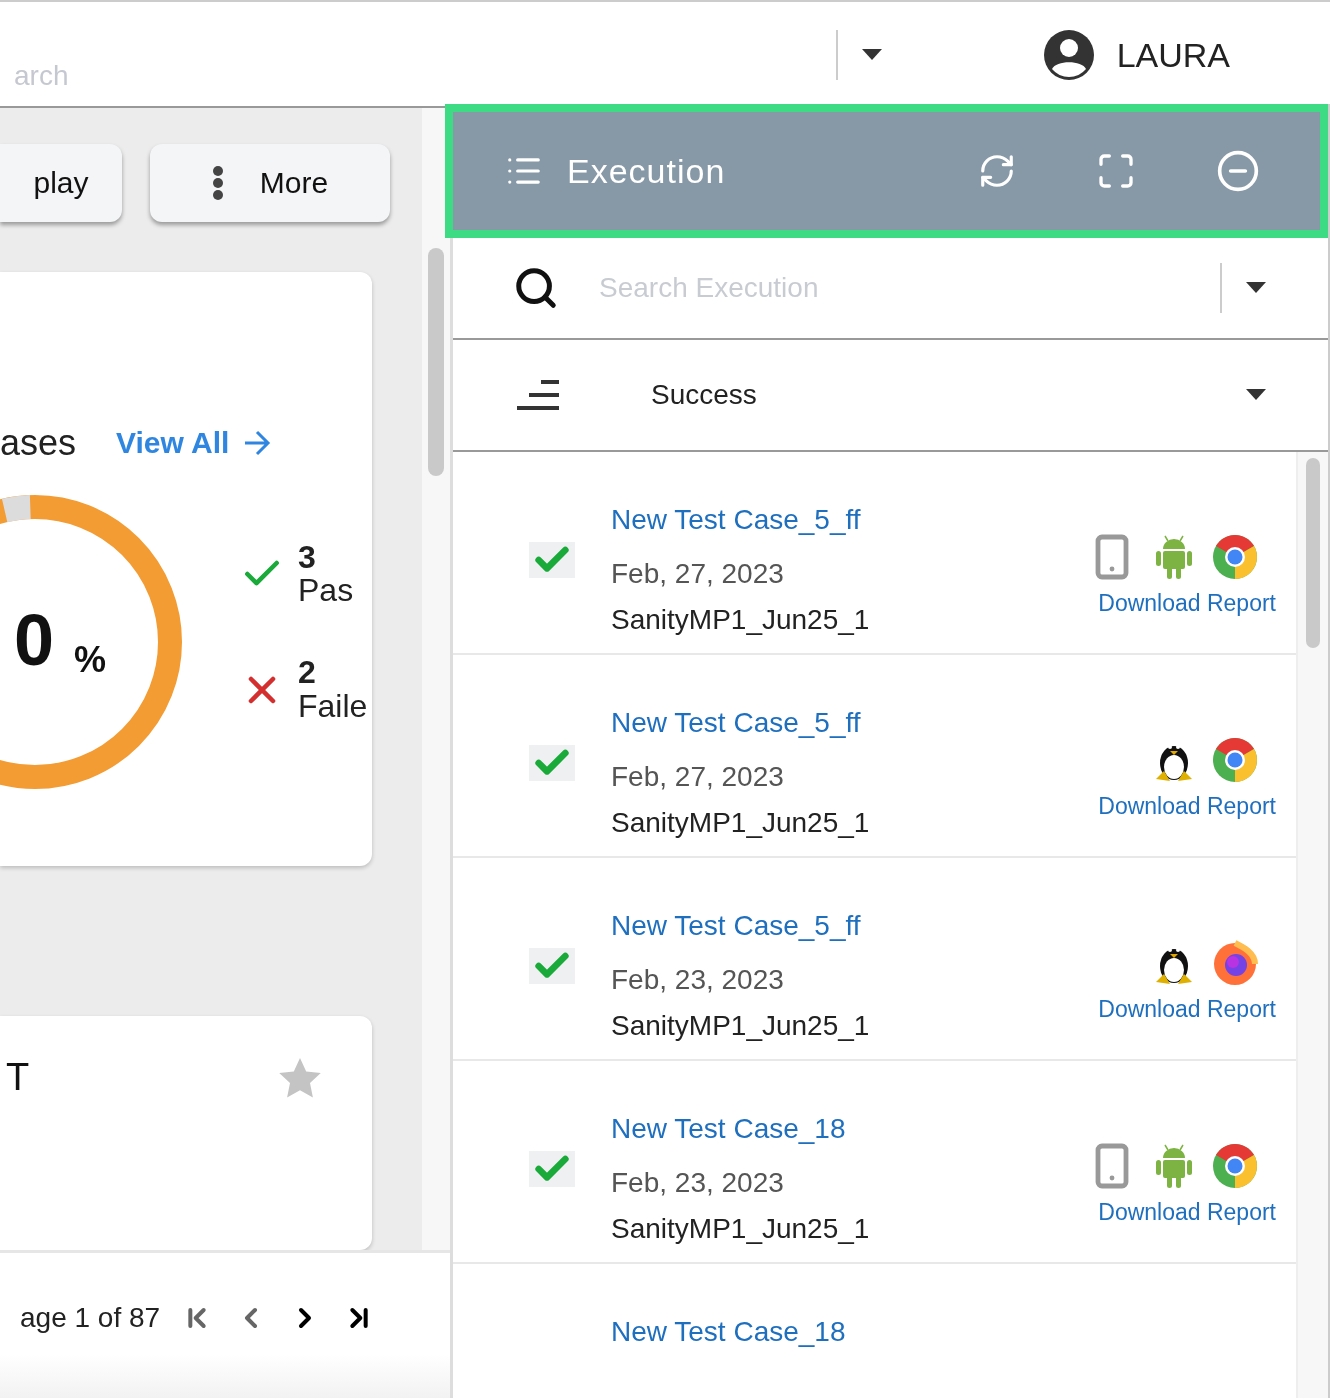 This screenshot has height=1398, width=1340. I want to click on user-name: LAURA, so click(1173, 55).